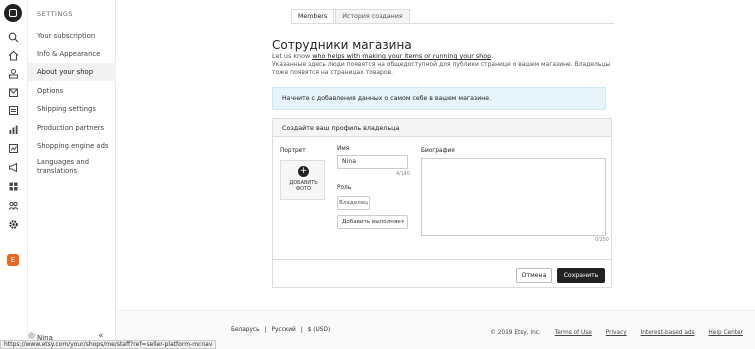  Describe the element at coordinates (13, 186) in the screenshot. I see `integrations-icon` at that location.